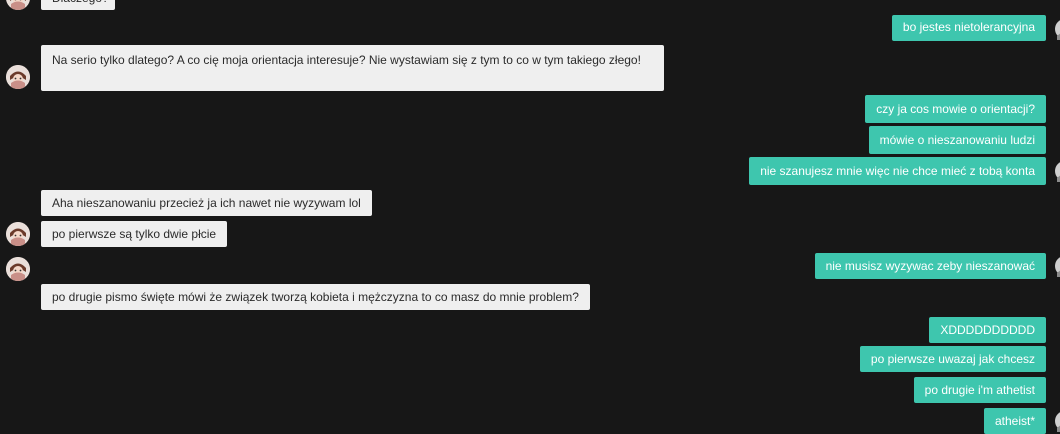 The width and height of the screenshot is (1060, 434). I want to click on outgoing-message: nie musisz wyzywac zeby nieszanować, so click(930, 266).